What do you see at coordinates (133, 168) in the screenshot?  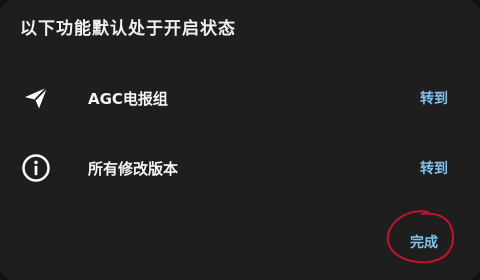 I see `row-label: 所有修改版本` at bounding box center [133, 168].